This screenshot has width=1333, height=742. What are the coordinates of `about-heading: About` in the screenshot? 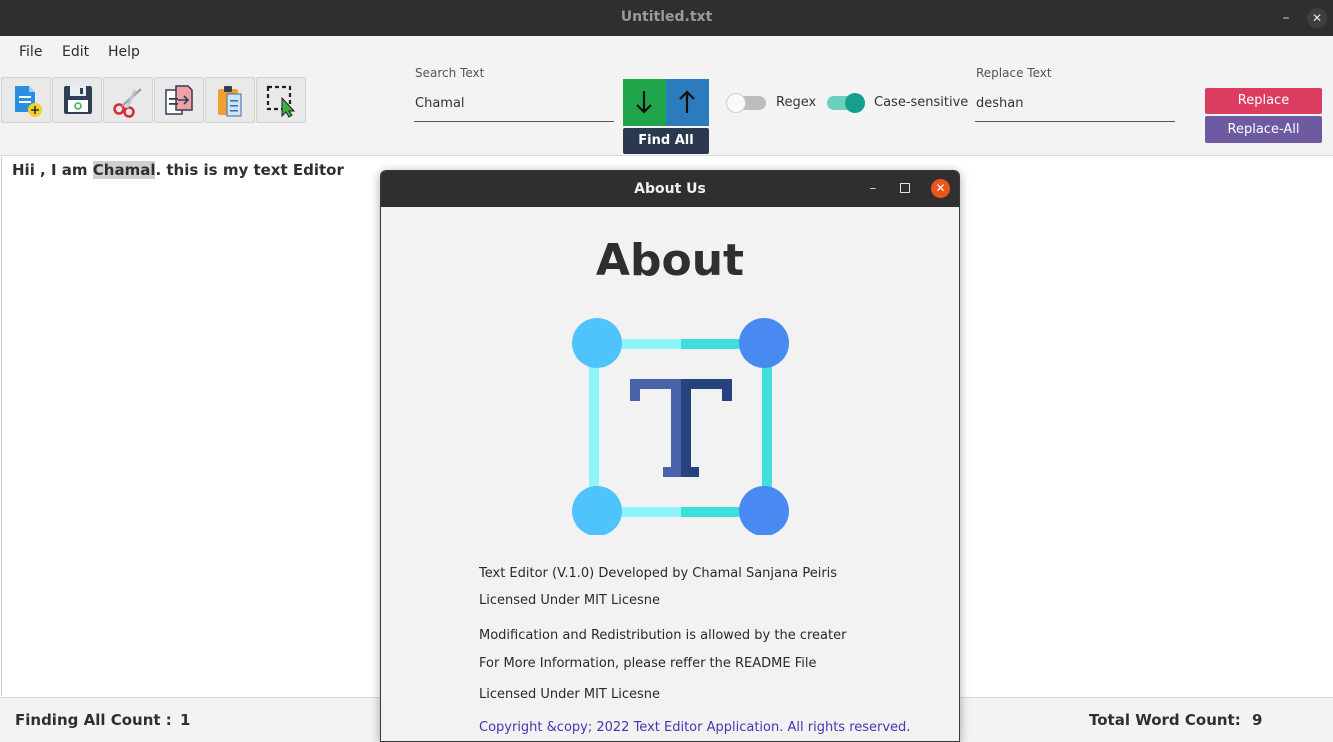 It's located at (670, 260).